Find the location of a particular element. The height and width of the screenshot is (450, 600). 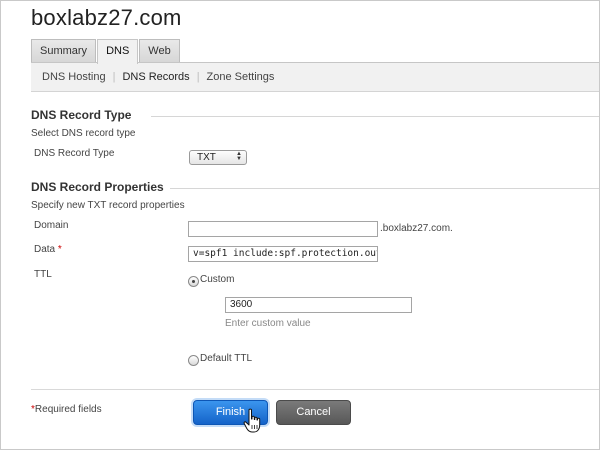

ttl-helper-text: Enter custom value is located at coordinates (268, 323).